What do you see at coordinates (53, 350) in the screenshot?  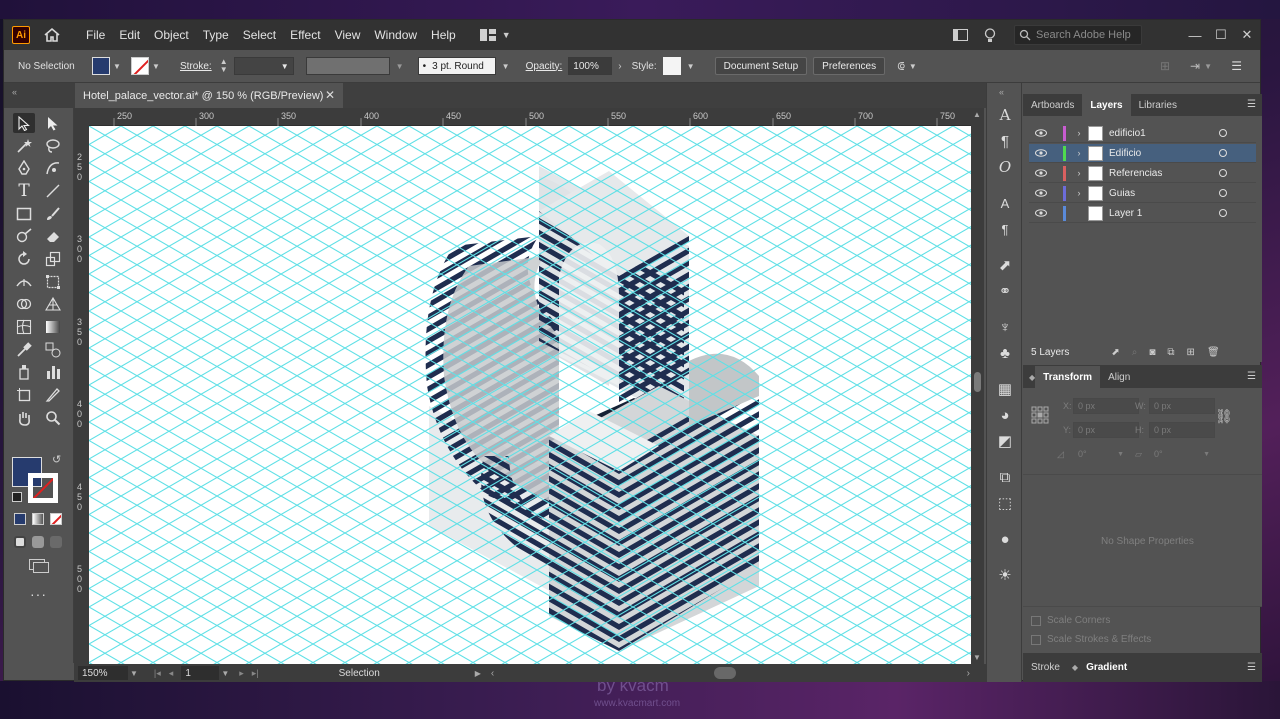 I see `blend-tool-icon` at bounding box center [53, 350].